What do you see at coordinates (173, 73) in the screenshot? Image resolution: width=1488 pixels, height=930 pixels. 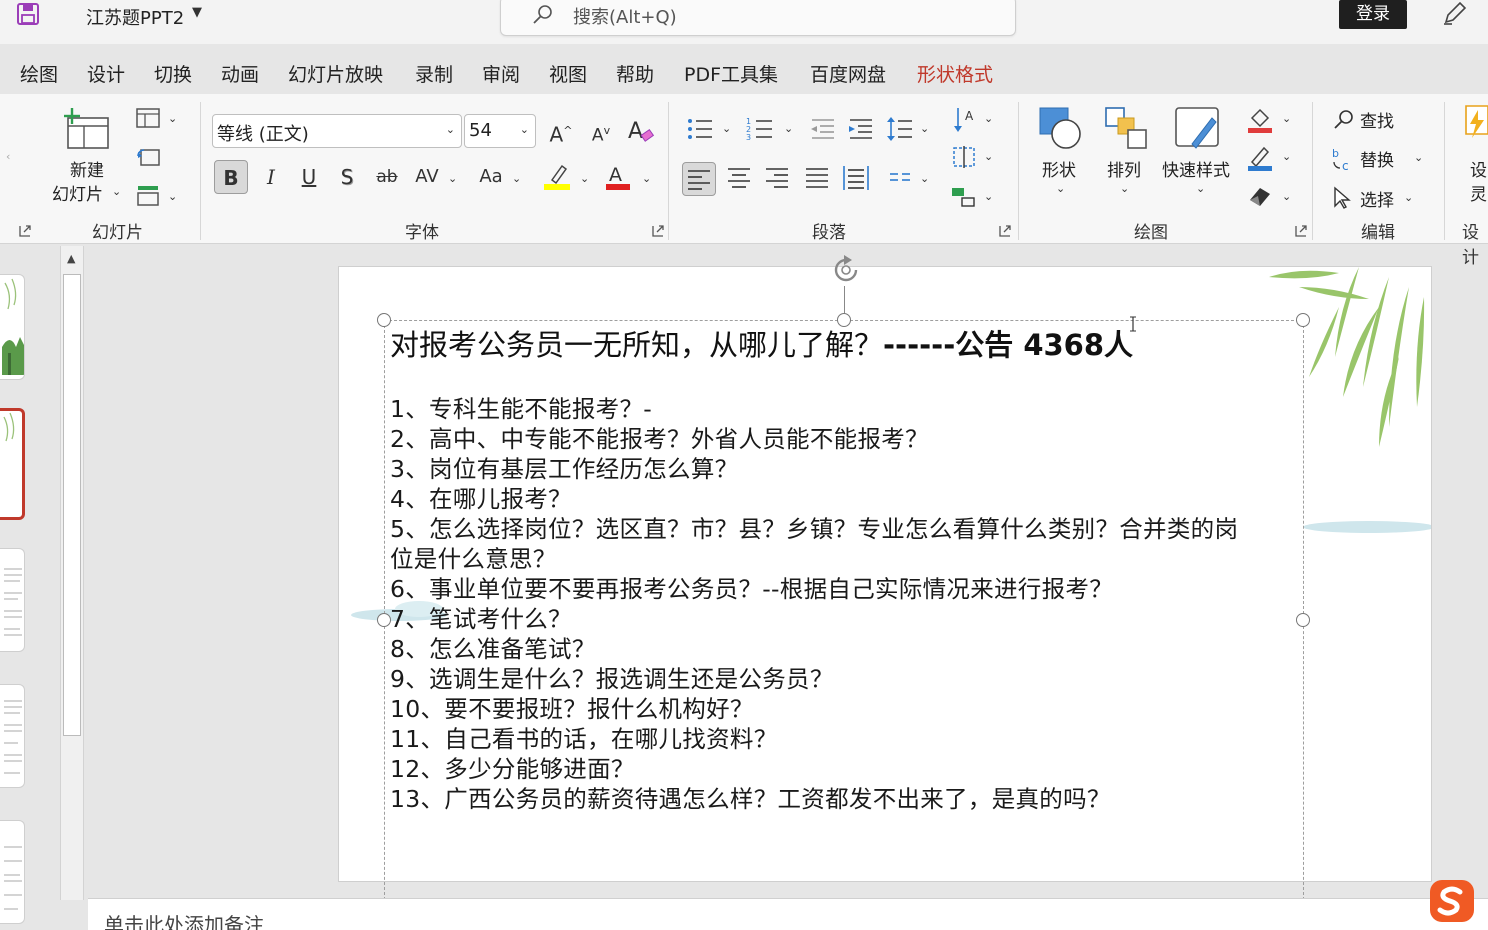 I see `tab-transitions: 切换` at bounding box center [173, 73].